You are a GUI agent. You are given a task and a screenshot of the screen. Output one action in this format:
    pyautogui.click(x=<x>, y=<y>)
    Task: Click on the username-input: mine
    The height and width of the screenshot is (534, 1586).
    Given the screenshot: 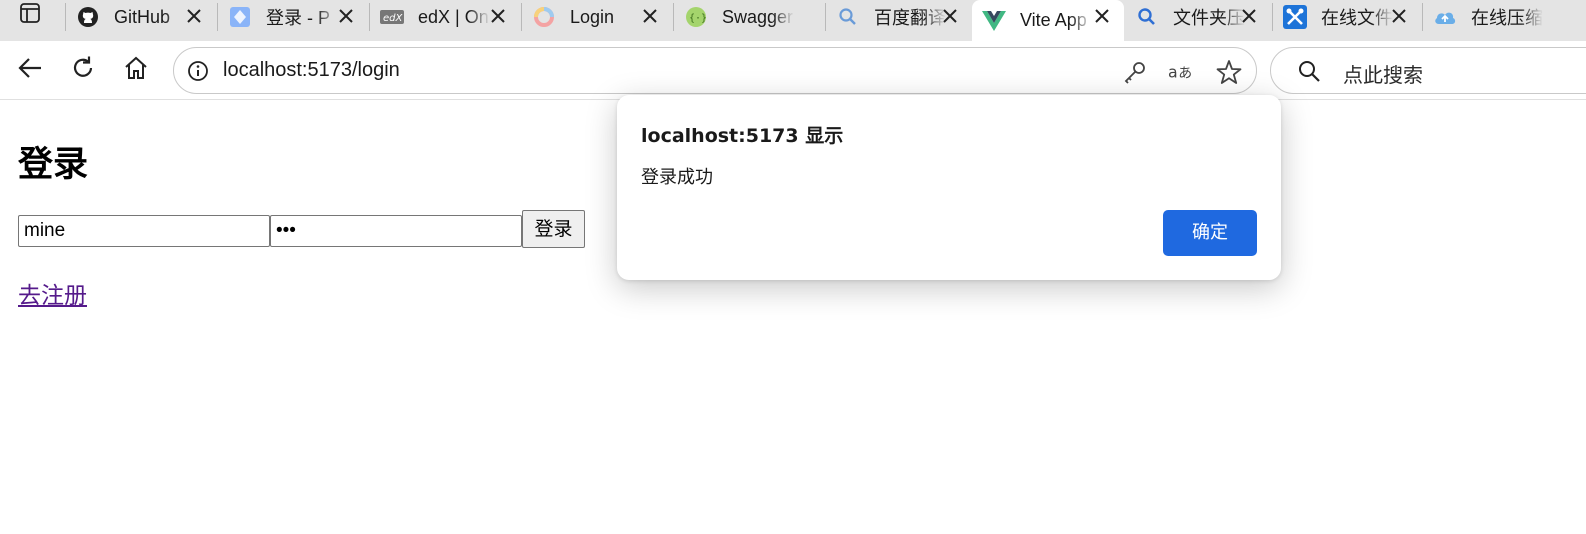 What is the action you would take?
    pyautogui.click(x=144, y=231)
    